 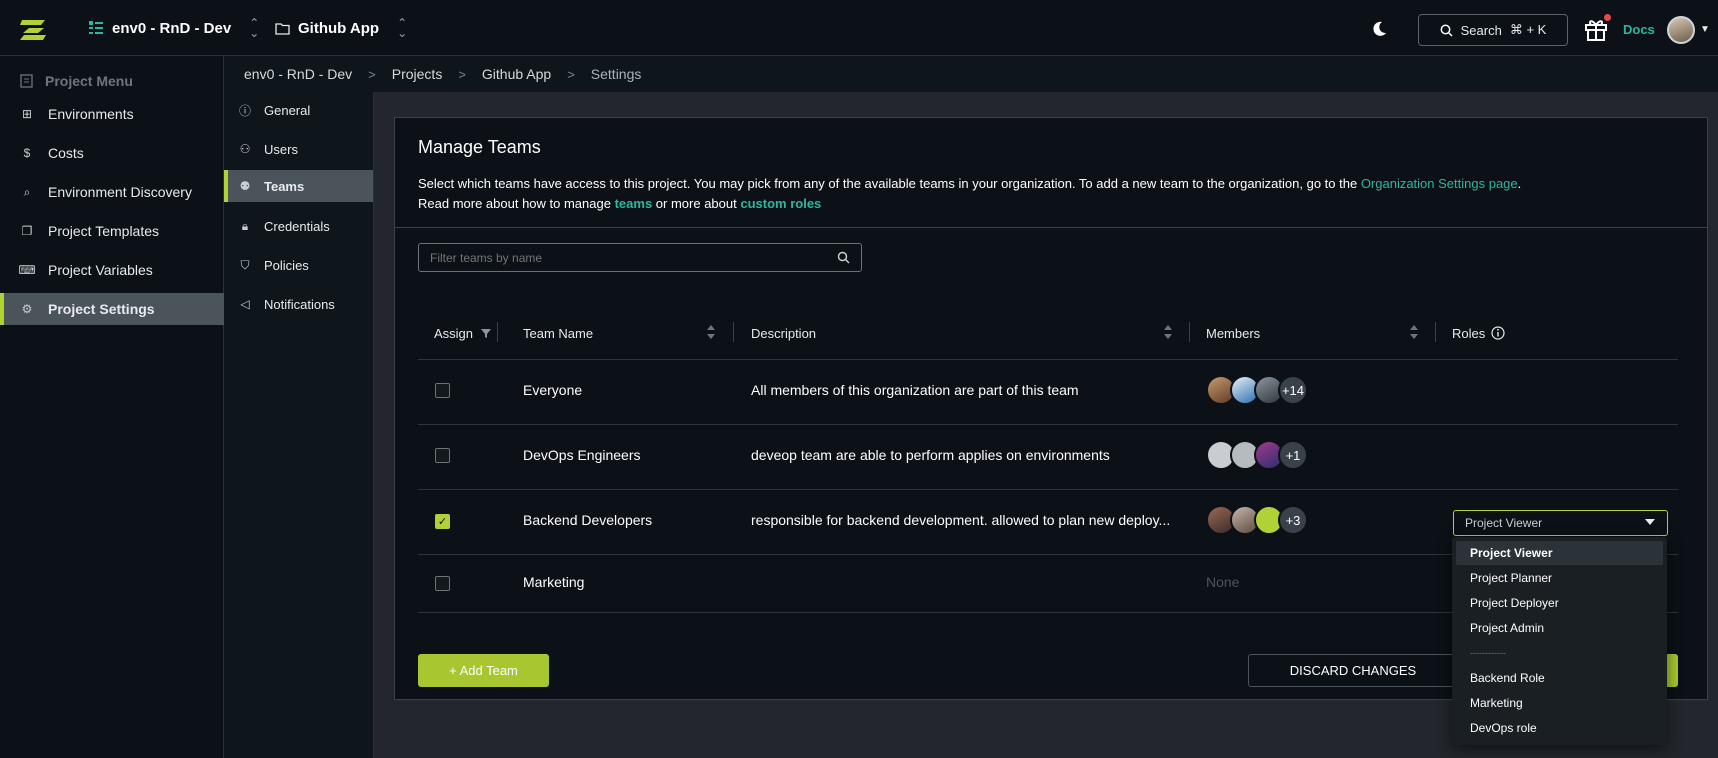 What do you see at coordinates (454, 333) in the screenshot?
I see `header-label: Assign` at bounding box center [454, 333].